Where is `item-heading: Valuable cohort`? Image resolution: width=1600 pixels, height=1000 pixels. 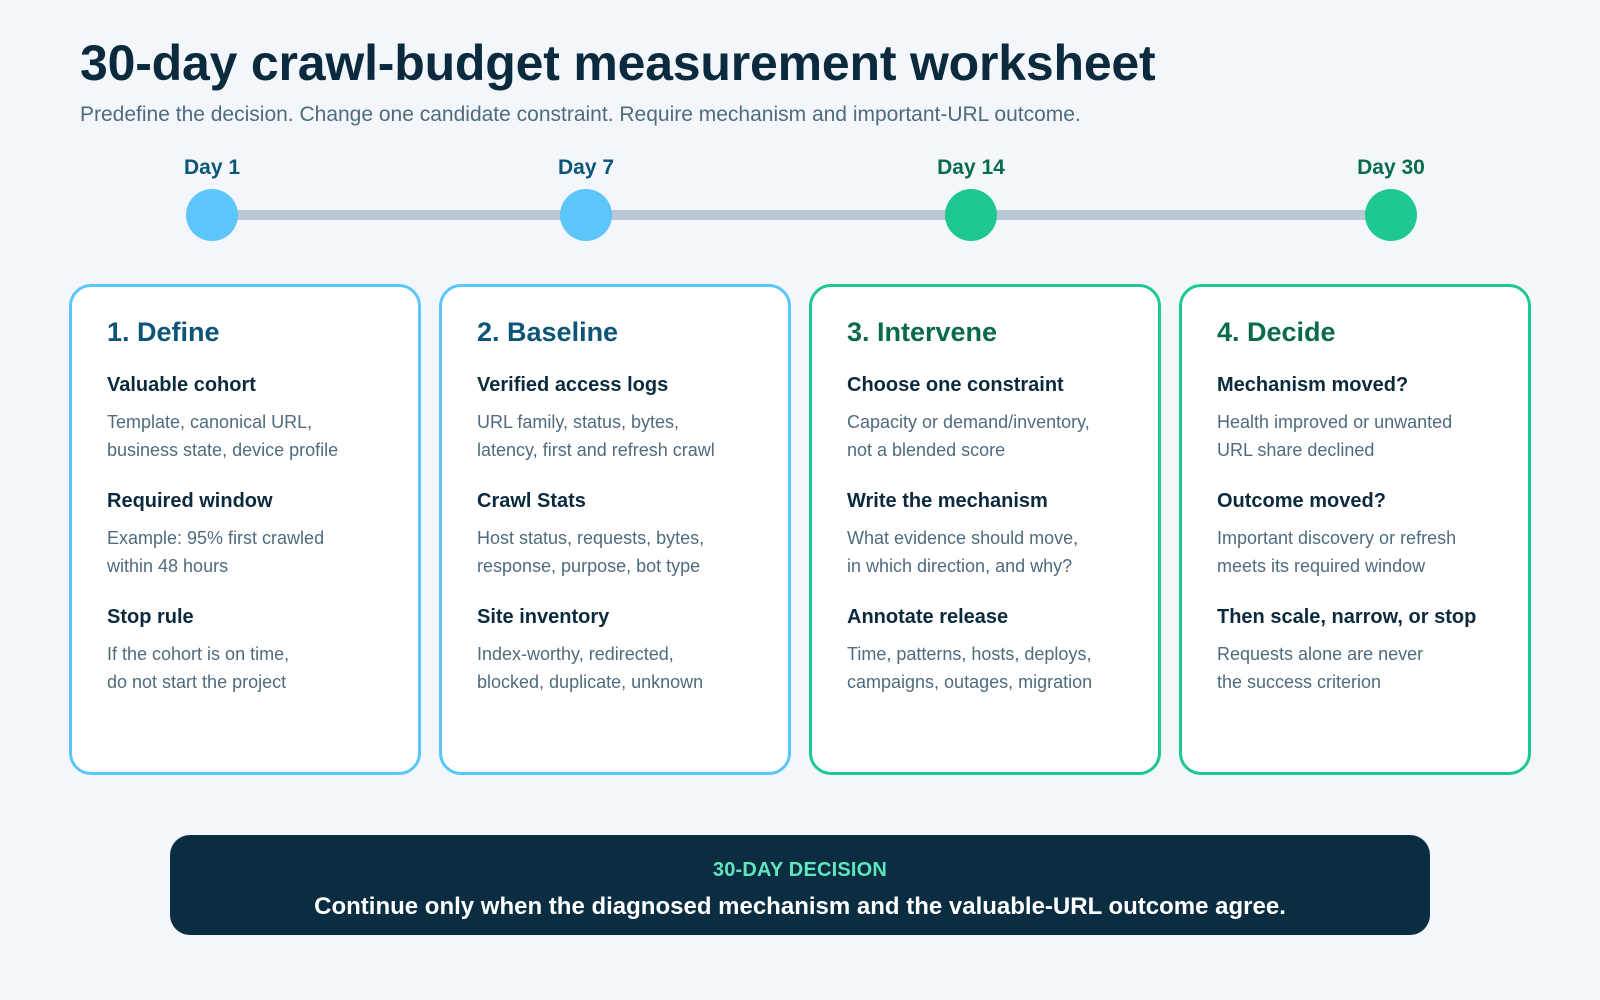 item-heading: Valuable cohort is located at coordinates (181, 385).